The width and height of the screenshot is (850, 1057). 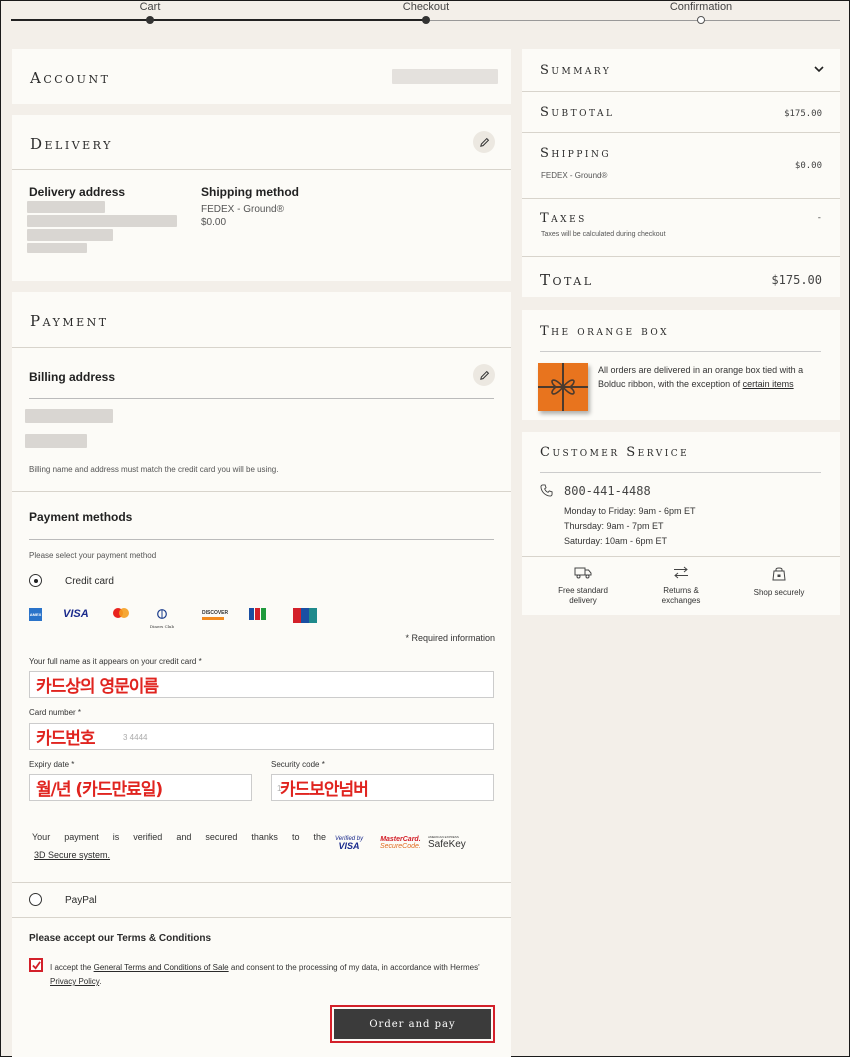 What do you see at coordinates (150, 7) in the screenshot?
I see `step-cart-label: Cart` at bounding box center [150, 7].